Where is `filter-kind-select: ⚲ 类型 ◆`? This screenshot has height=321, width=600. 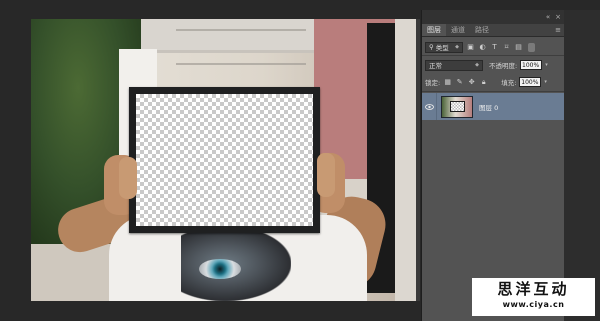
filter-kind-select: ⚲ 类型 ◆ is located at coordinates (444, 47).